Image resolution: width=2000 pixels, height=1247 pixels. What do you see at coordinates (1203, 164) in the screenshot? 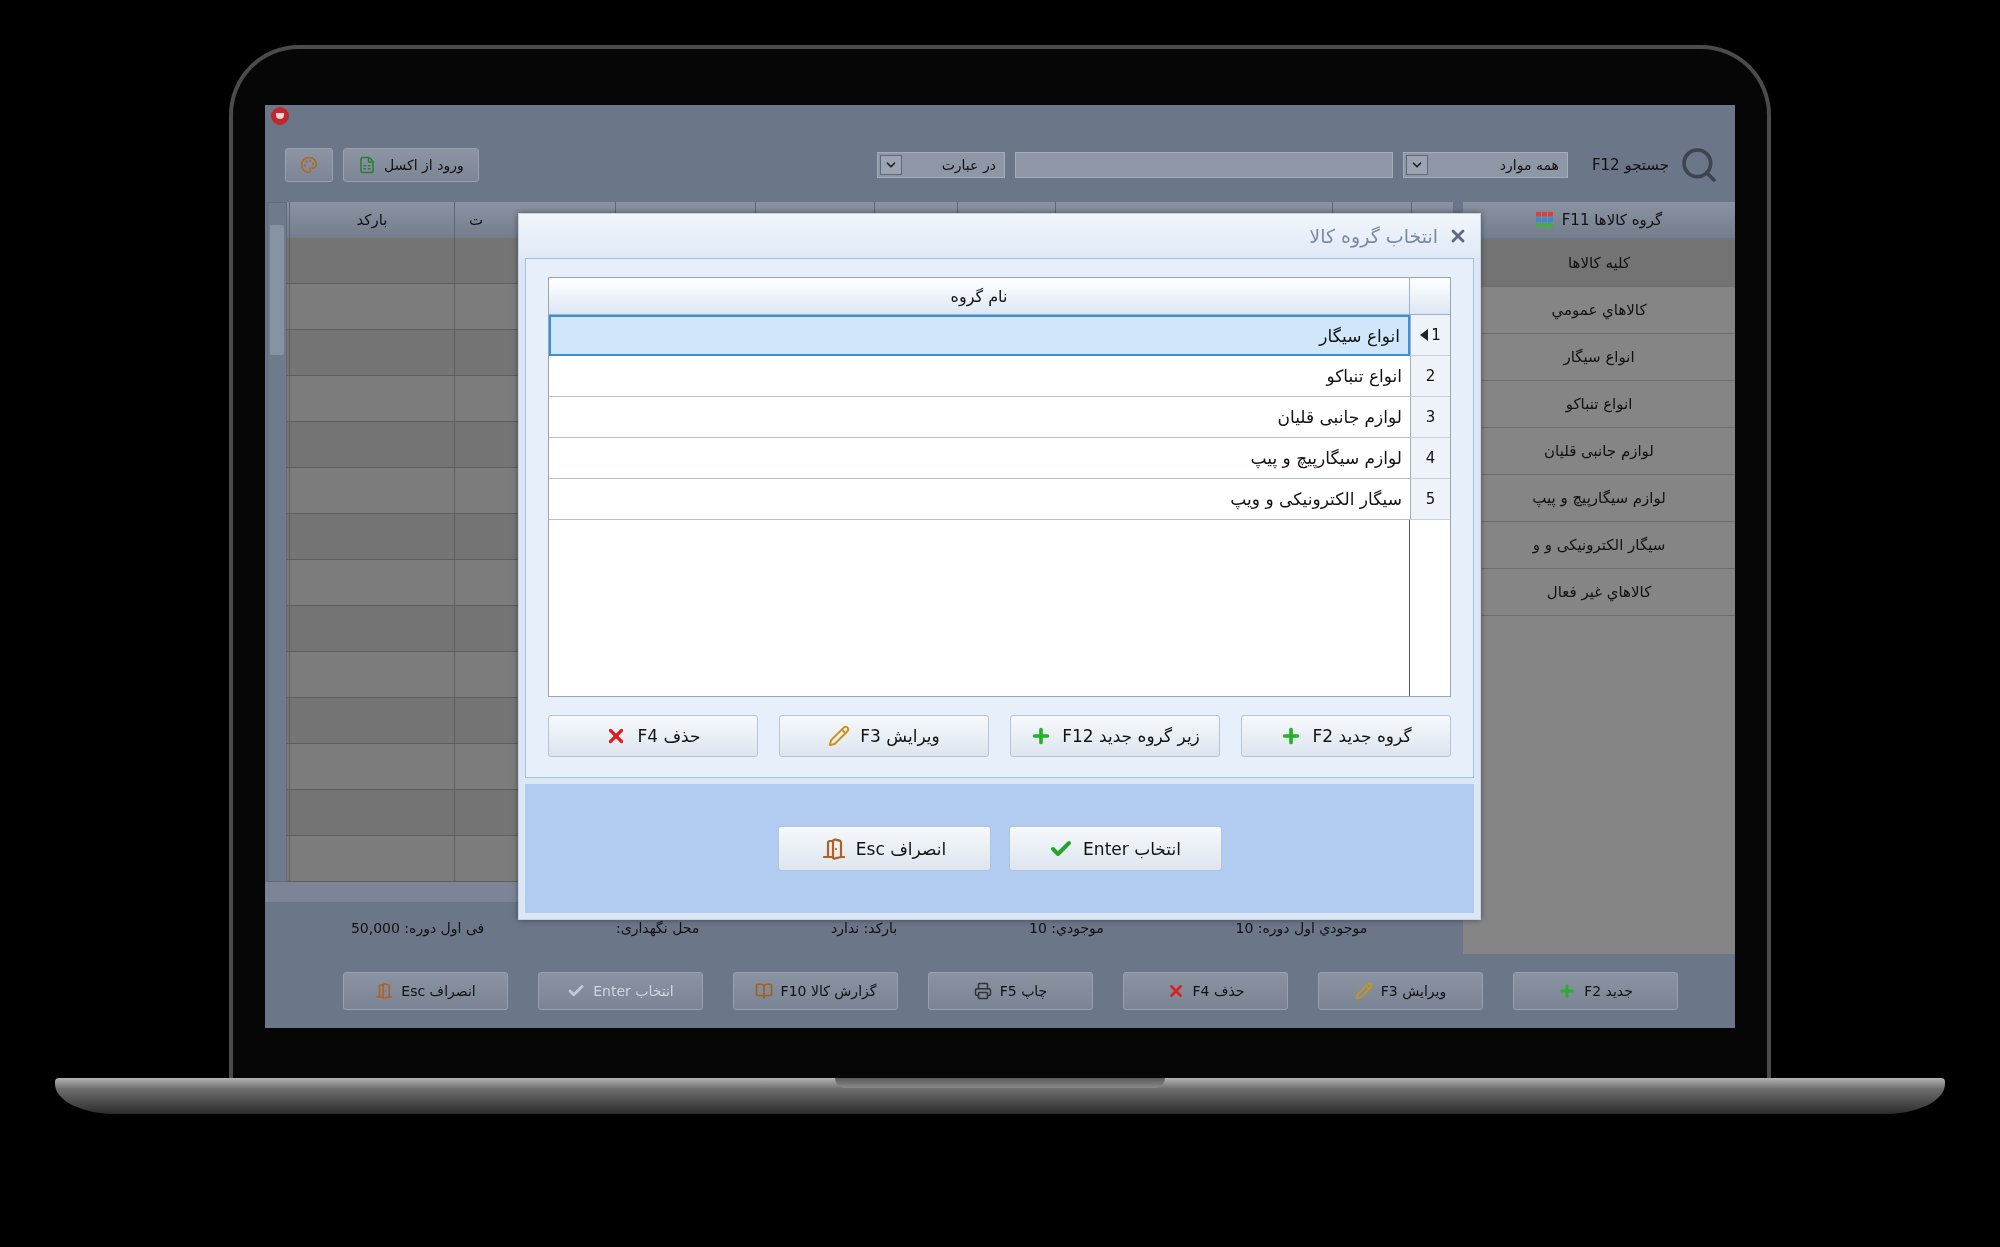
I see `search-field` at bounding box center [1203, 164].